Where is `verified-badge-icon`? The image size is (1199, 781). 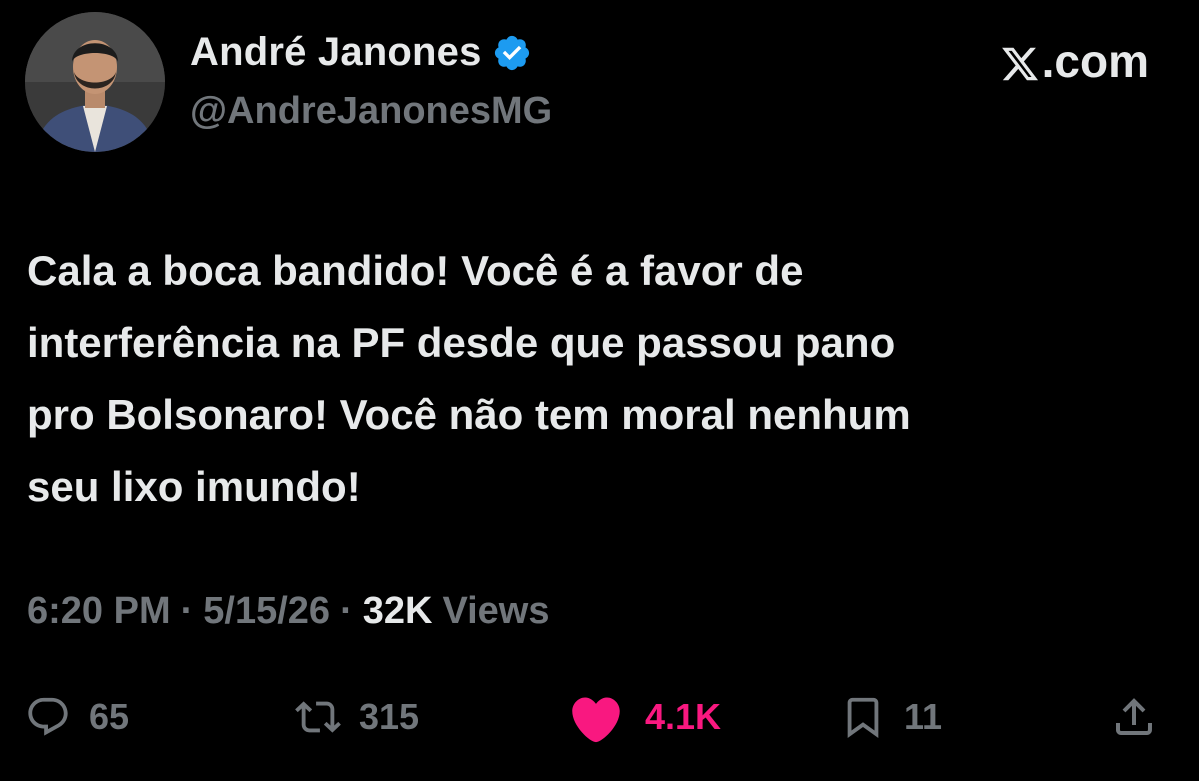
verified-badge-icon is located at coordinates (512, 53).